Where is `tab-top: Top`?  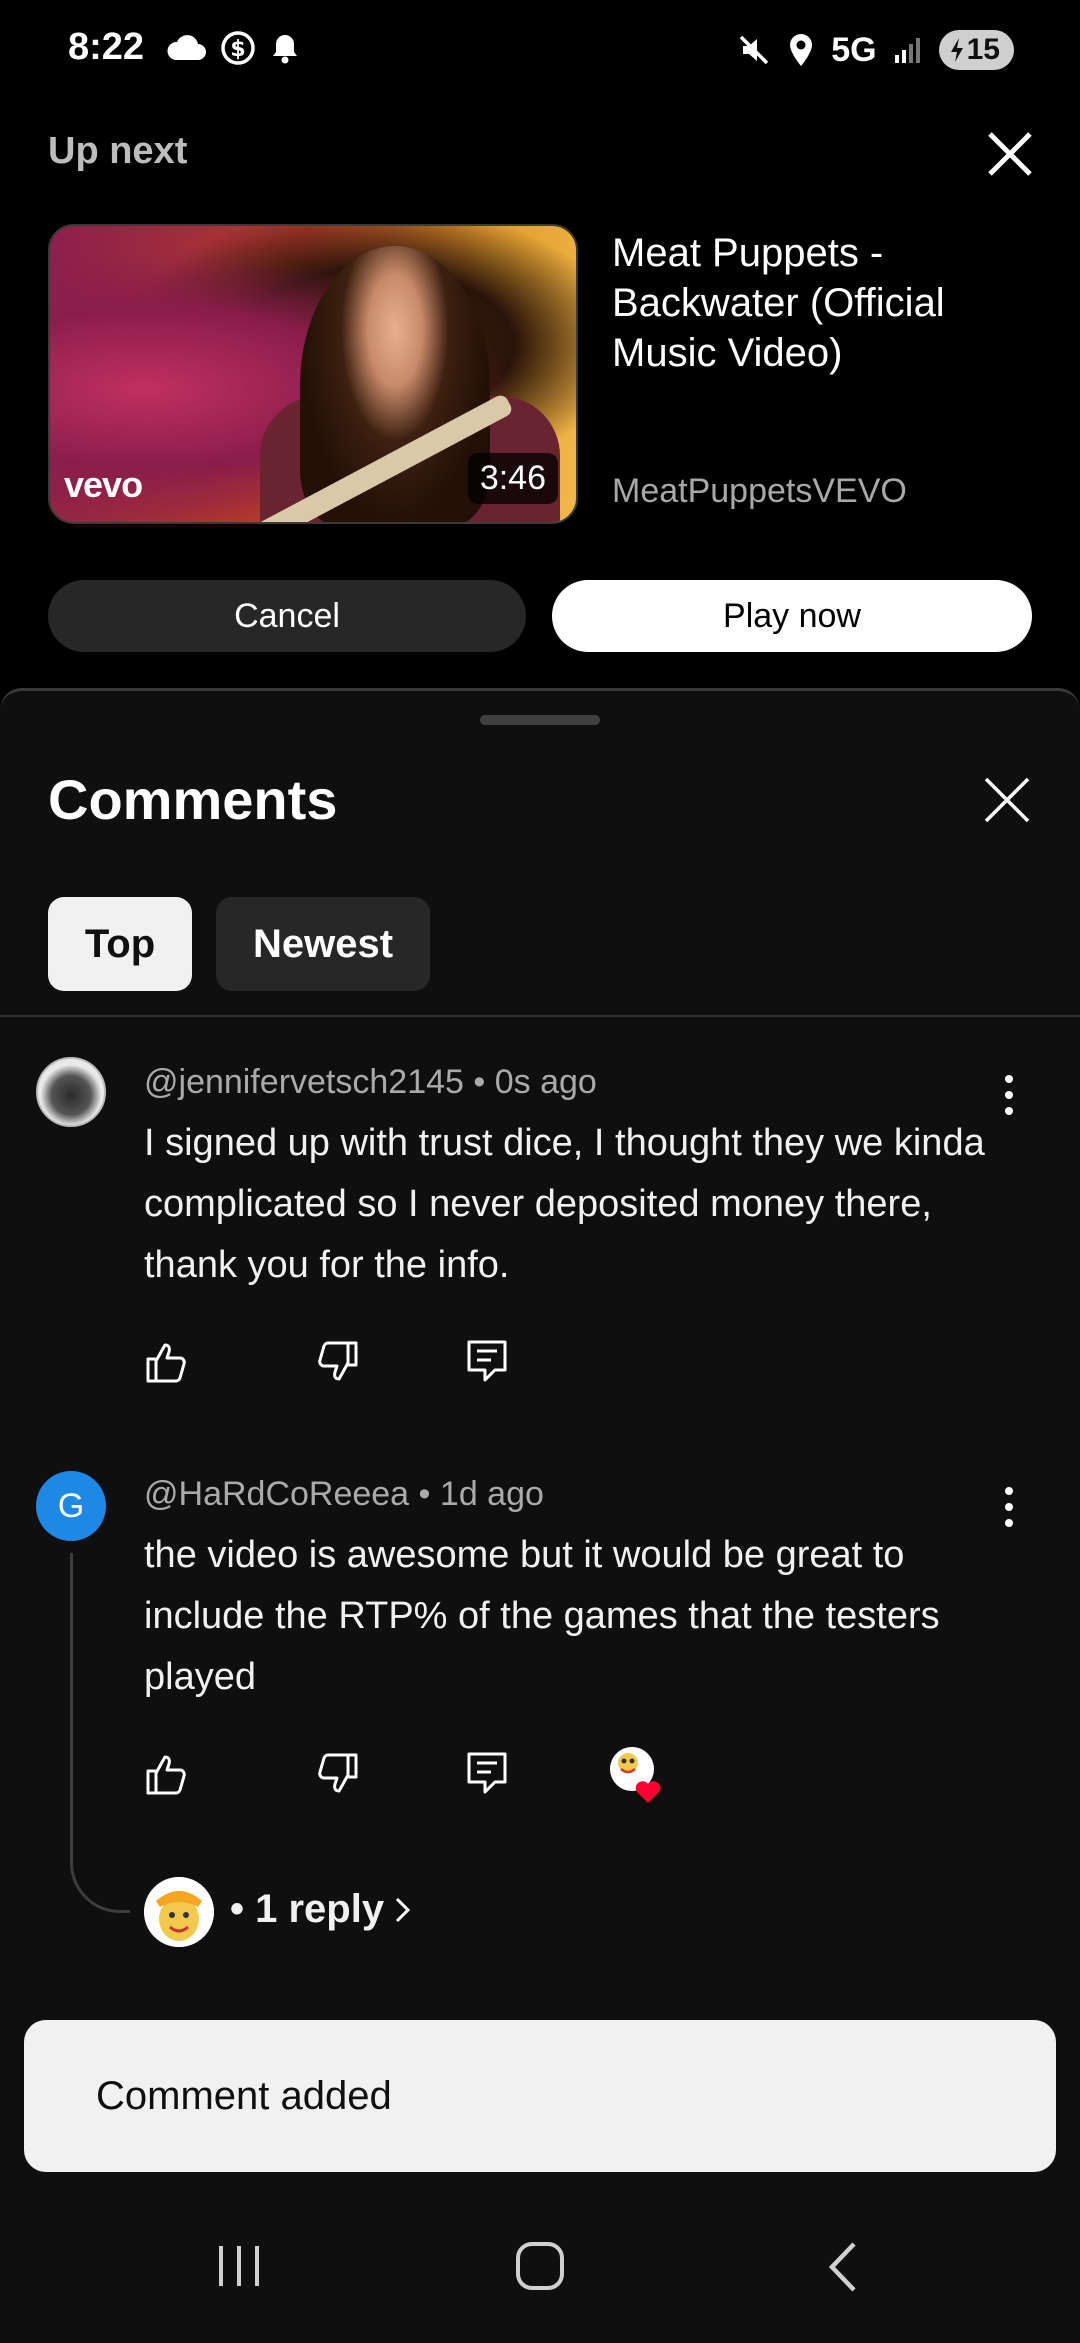
tab-top: Top is located at coordinates (120, 944).